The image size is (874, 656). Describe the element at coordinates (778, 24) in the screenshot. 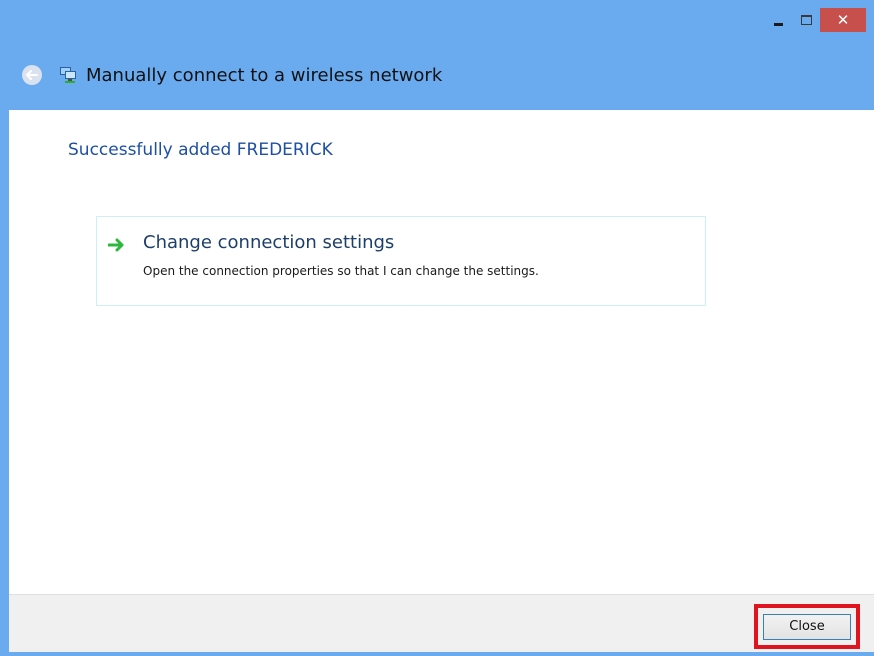

I see `minimize-icon` at that location.